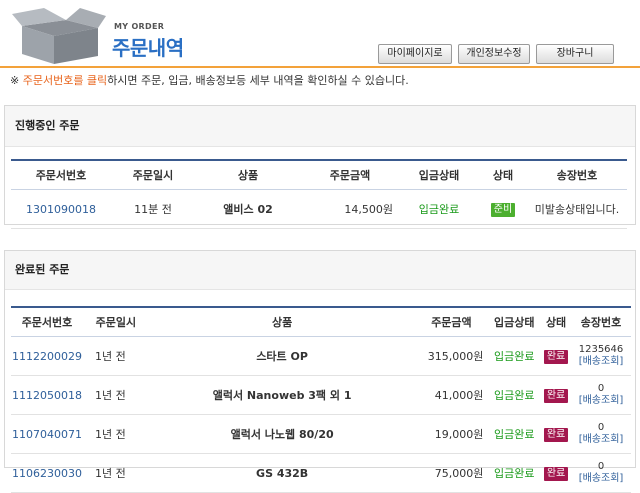  What do you see at coordinates (282, 434) in the screenshot?
I see `product-name: 앨럭서 나노웹 80/20` at bounding box center [282, 434].